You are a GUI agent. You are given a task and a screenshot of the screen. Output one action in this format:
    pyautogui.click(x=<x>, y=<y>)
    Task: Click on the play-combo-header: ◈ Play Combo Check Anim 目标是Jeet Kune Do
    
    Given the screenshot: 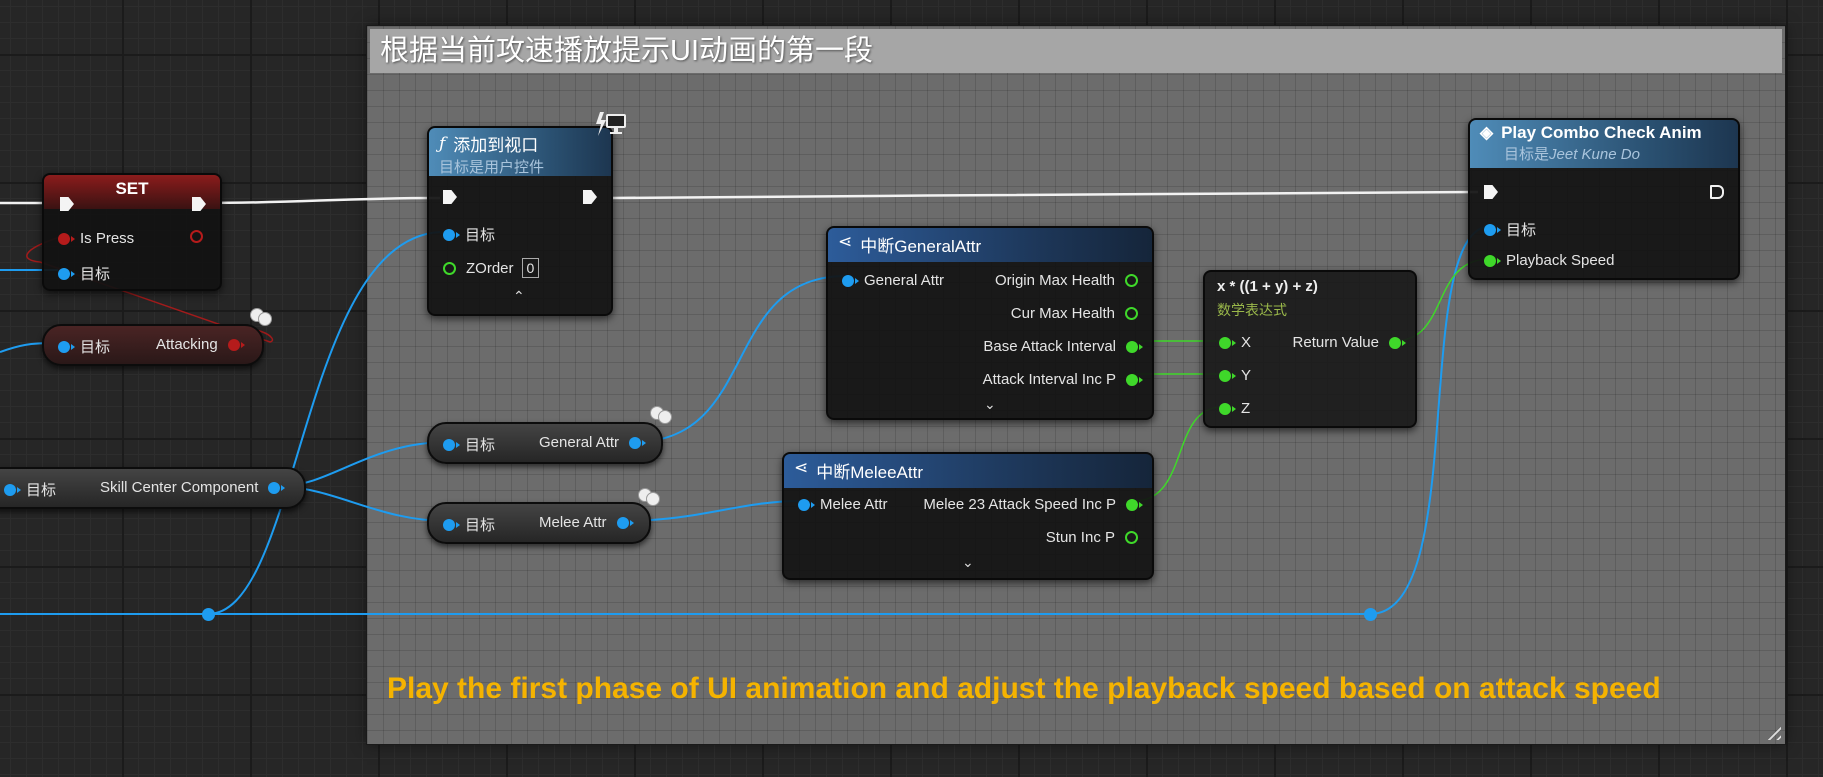 What is the action you would take?
    pyautogui.click(x=1604, y=144)
    